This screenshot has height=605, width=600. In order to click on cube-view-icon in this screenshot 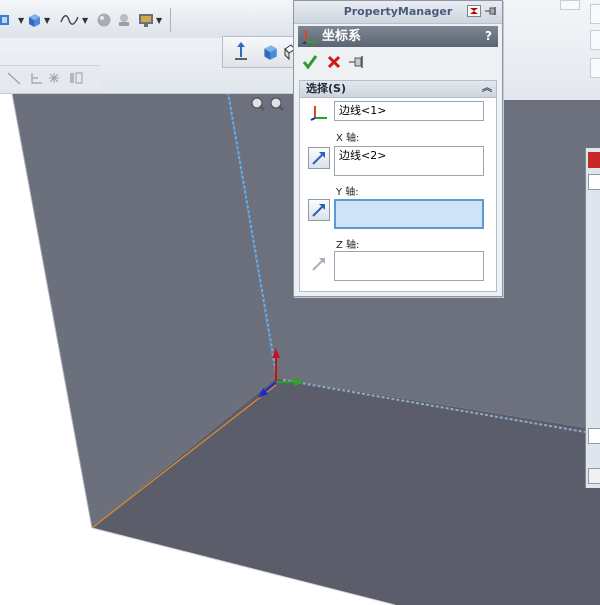, I will do `click(34, 20)`.